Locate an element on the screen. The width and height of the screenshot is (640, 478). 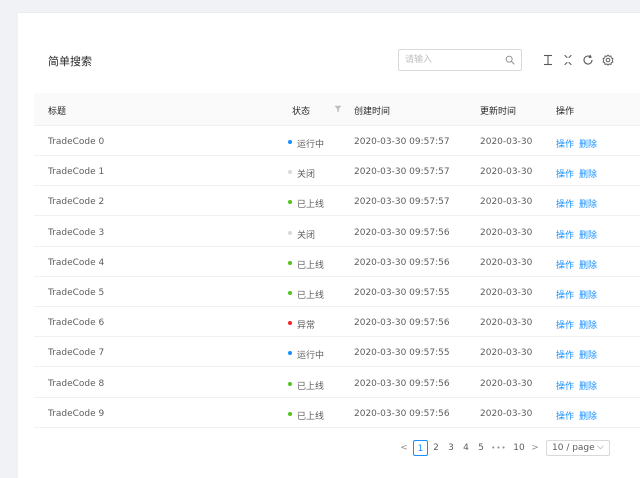
column-header-updated: 更新时间 is located at coordinates (498, 110).